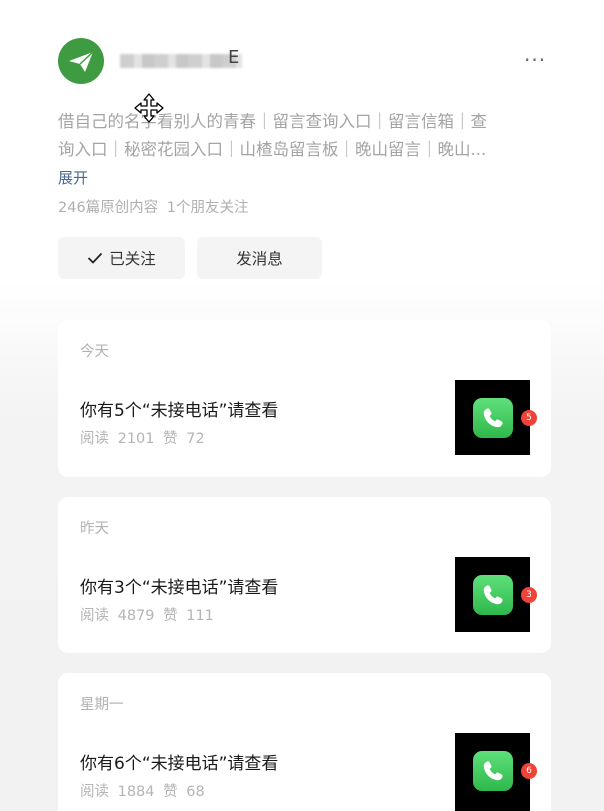  Describe the element at coordinates (304, 742) in the screenshot. I see `article-card: 星期一 你有6个“未接电话”请查看 阅读 1884 赞 68 6` at that location.